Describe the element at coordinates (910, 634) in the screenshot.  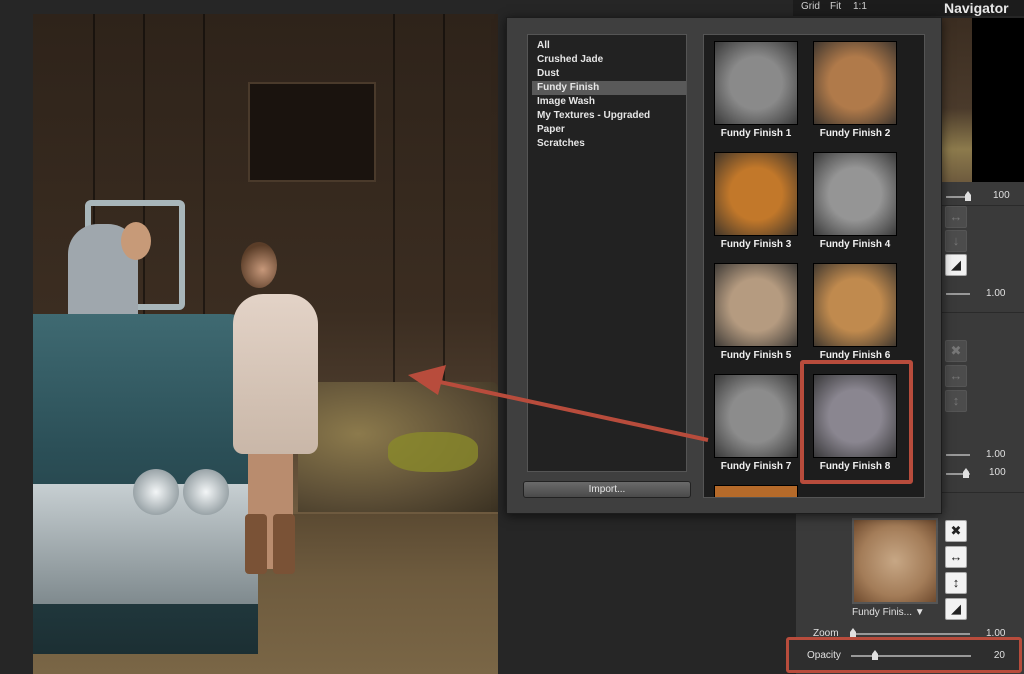
I see `zoom-slider` at that location.